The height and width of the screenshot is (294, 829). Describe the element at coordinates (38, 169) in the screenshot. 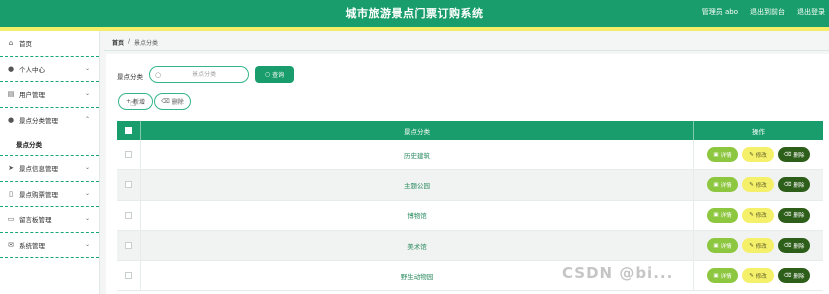

I see `sidebar-item-label: 景点信息管理` at that location.